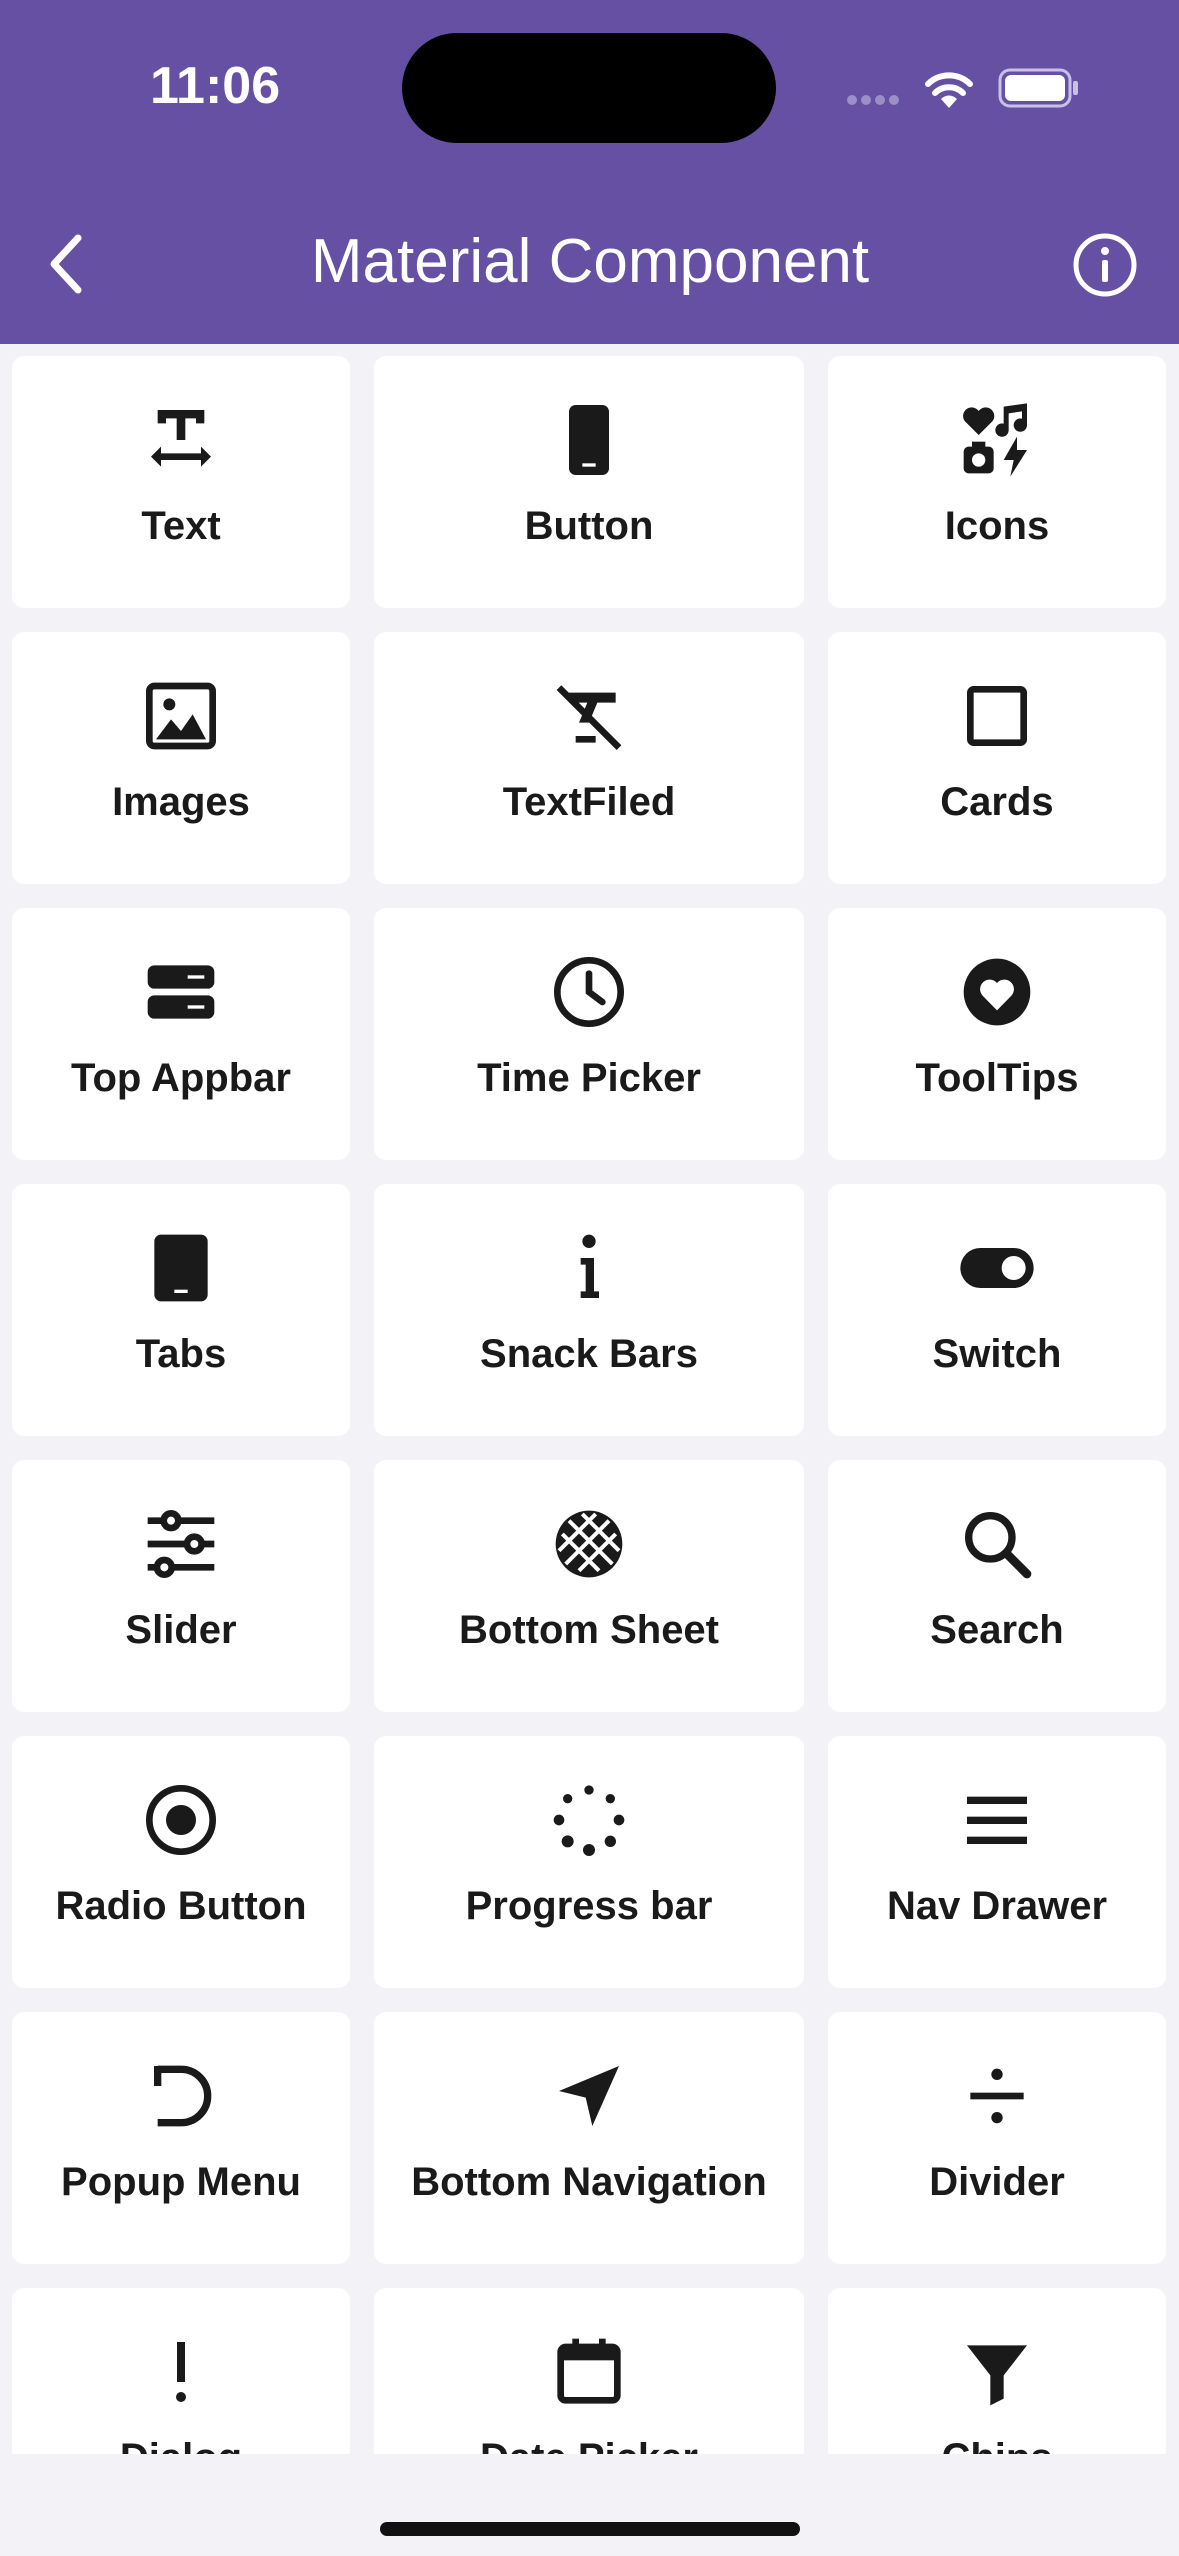 This screenshot has width=1179, height=2556. What do you see at coordinates (589, 2441) in the screenshot?
I see `tile-label: Date Picker` at bounding box center [589, 2441].